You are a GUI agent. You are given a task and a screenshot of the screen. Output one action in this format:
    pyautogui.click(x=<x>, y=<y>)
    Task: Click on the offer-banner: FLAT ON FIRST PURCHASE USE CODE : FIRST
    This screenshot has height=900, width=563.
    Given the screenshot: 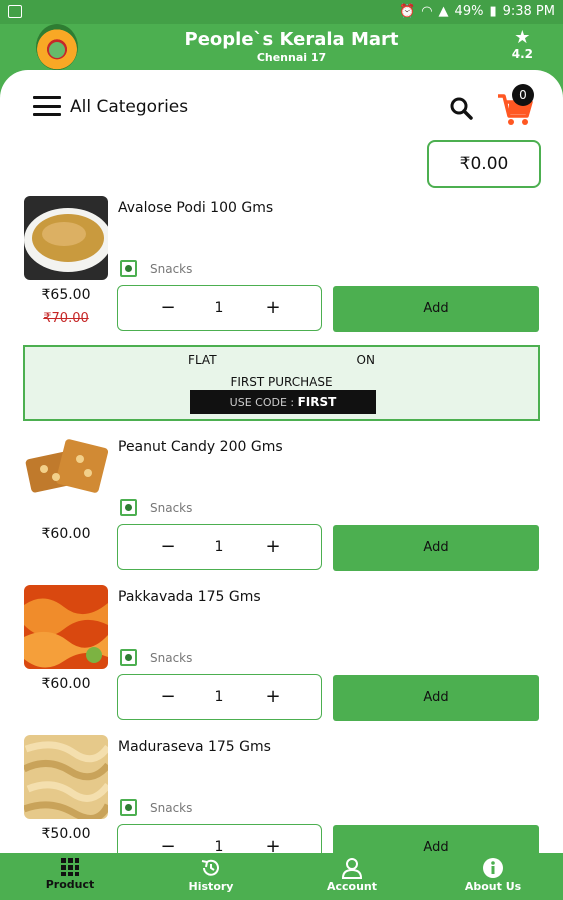 What is the action you would take?
    pyautogui.click(x=281, y=383)
    